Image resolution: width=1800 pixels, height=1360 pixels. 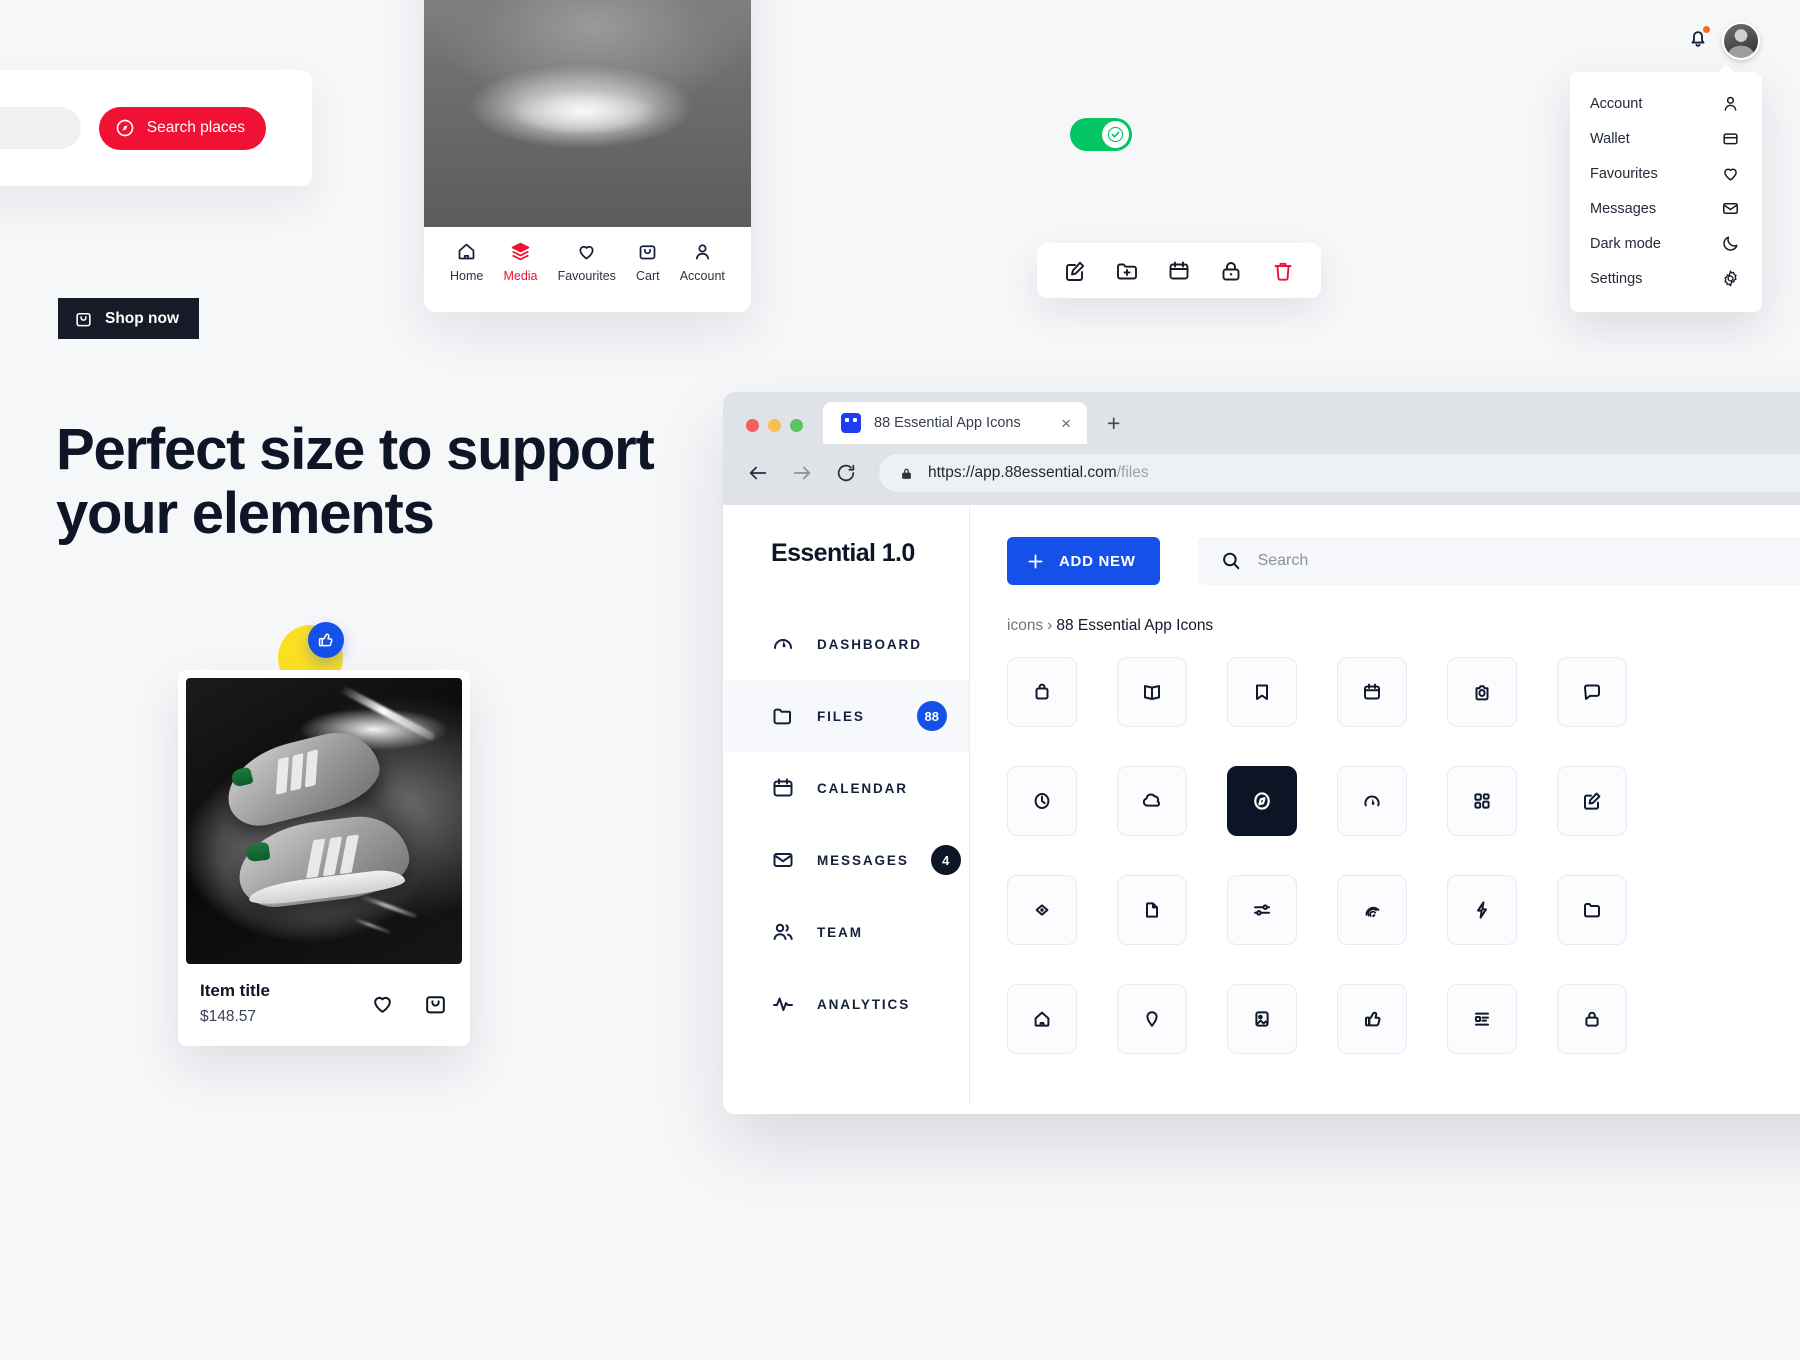 I want to click on page-title: Perfect size to support your elements, so click(x=396, y=482).